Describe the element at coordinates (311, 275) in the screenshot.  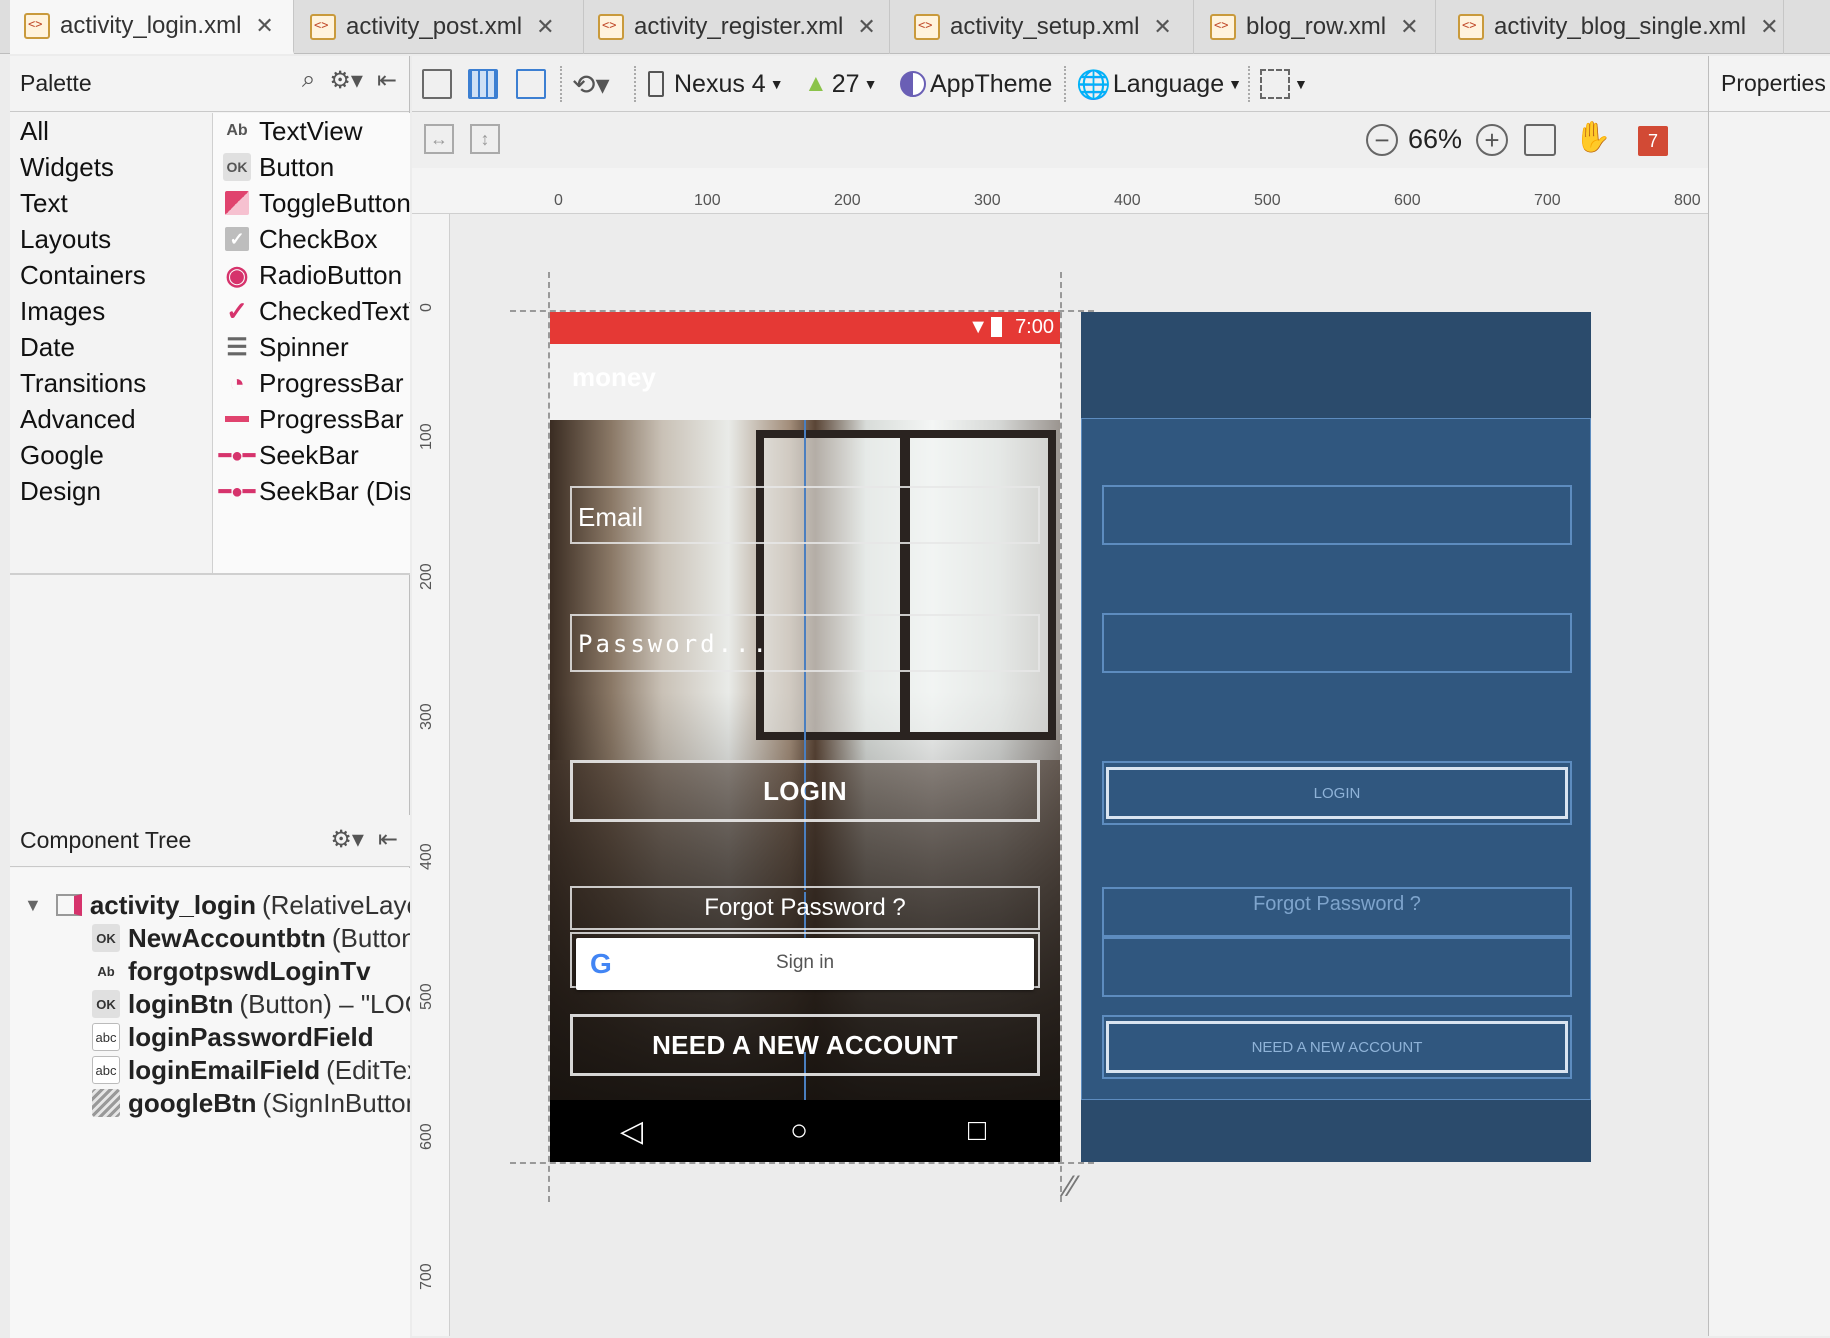
I see `widget-radiobutton: ◉ RadioButton` at that location.